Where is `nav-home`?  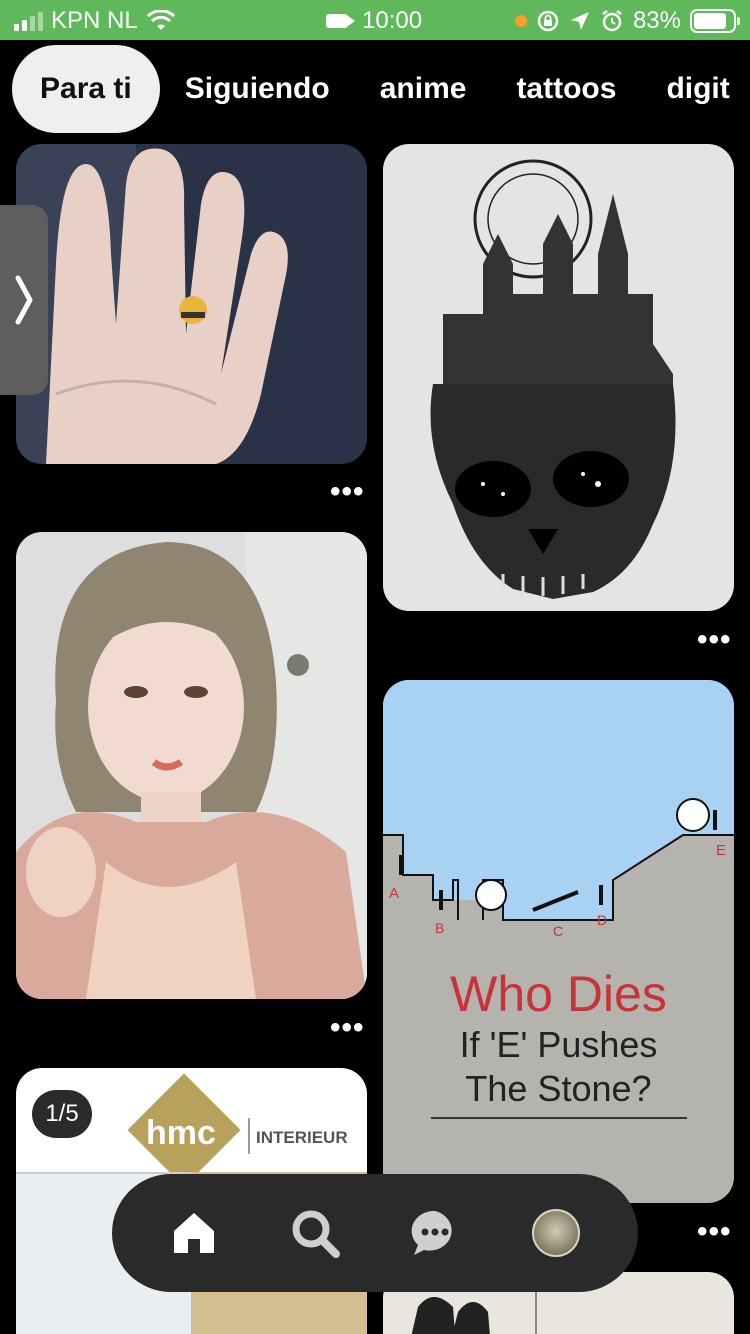
nav-home is located at coordinates (194, 1233).